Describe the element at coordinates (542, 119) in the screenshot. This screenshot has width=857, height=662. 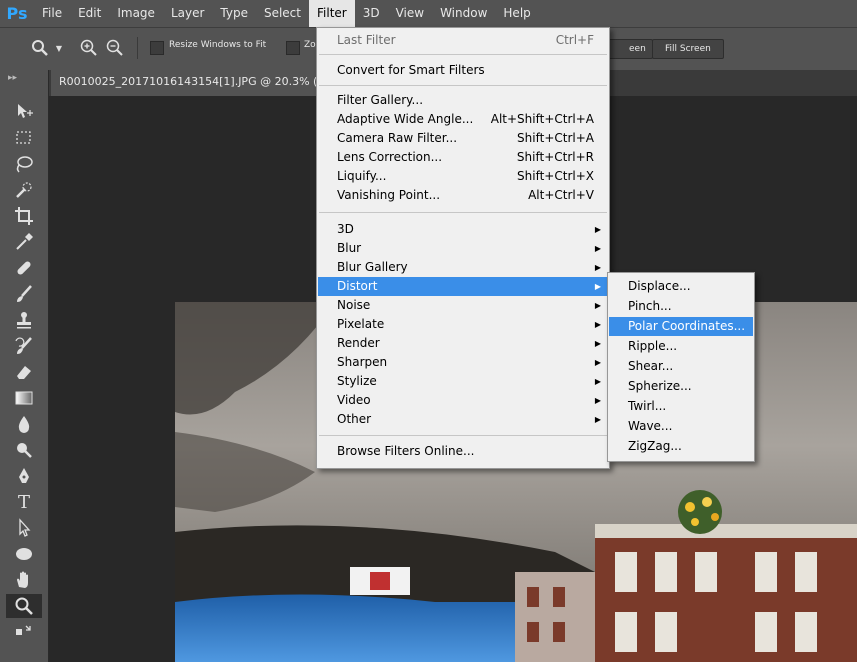
I see `shortcut-label: Alt+Shift+Ctrl+A` at that location.